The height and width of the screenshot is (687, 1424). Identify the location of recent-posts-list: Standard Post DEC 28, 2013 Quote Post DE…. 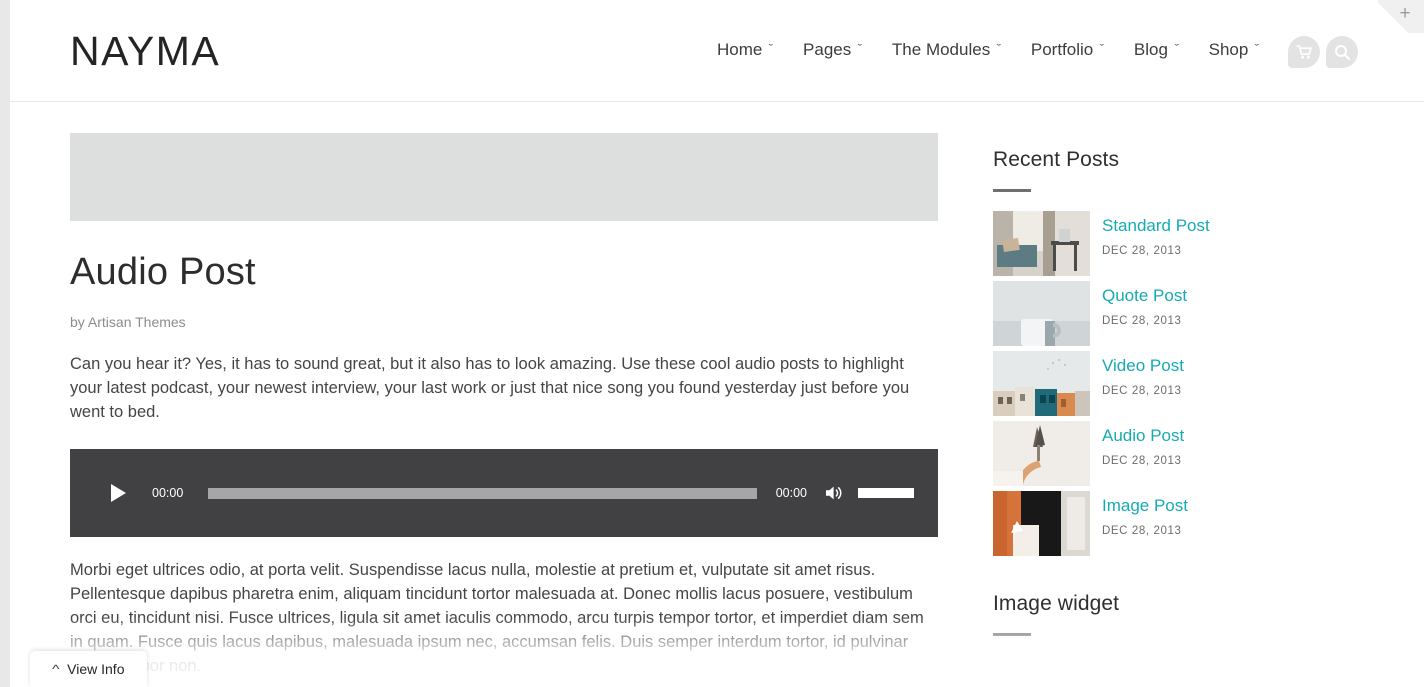
(1180, 383).